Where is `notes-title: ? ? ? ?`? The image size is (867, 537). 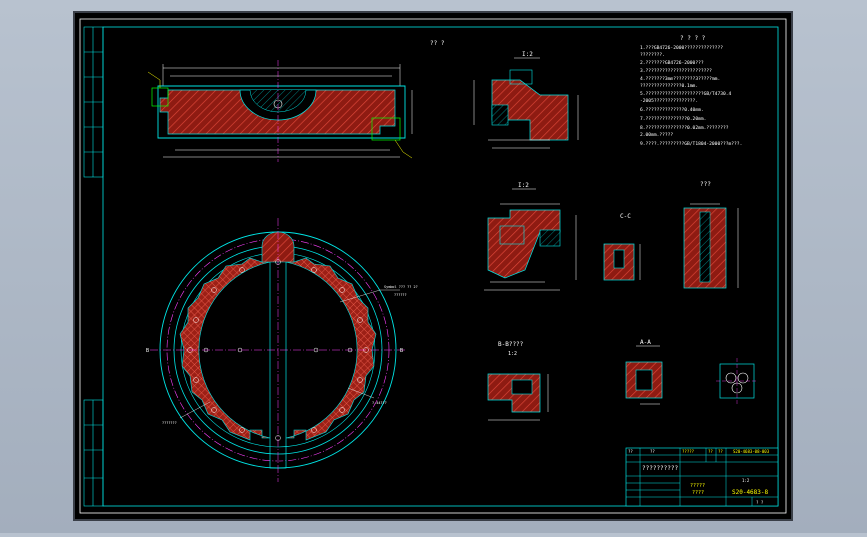
notes-title: ? ? ? ? is located at coordinates (693, 38).